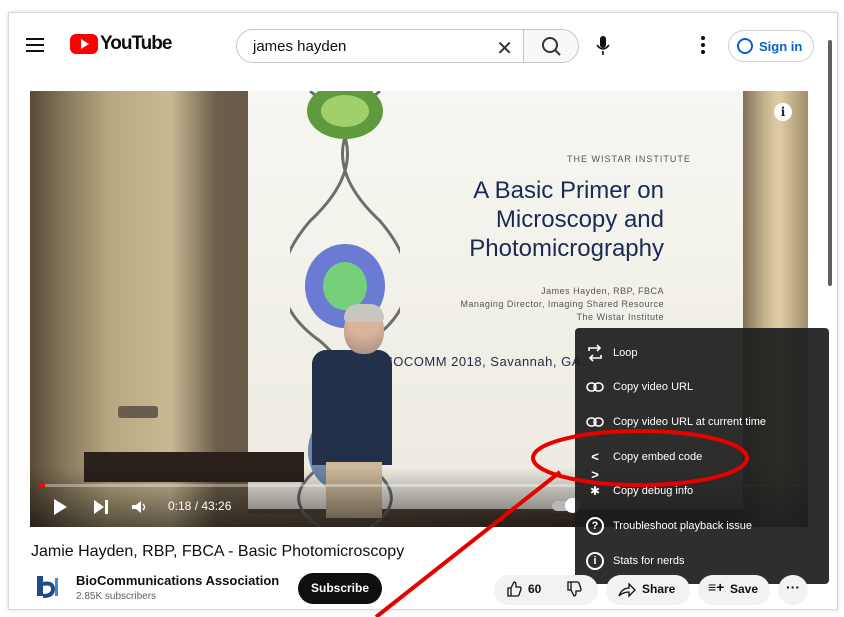 This screenshot has width=844, height=617. What do you see at coordinates (602, 291) in the screenshot?
I see `slide-author-line: James Hayden, RBP, FBCA` at bounding box center [602, 291].